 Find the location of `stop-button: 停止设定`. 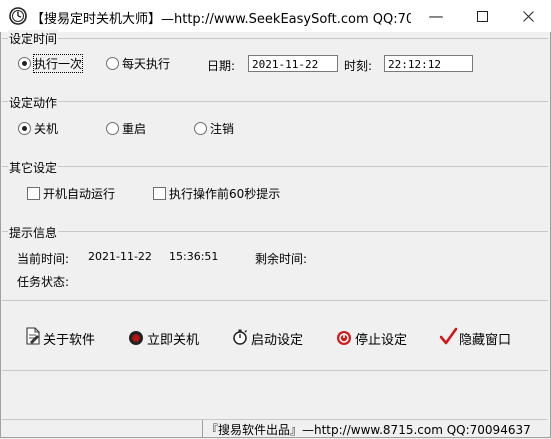

stop-button: 停止设定 is located at coordinates (376, 337).